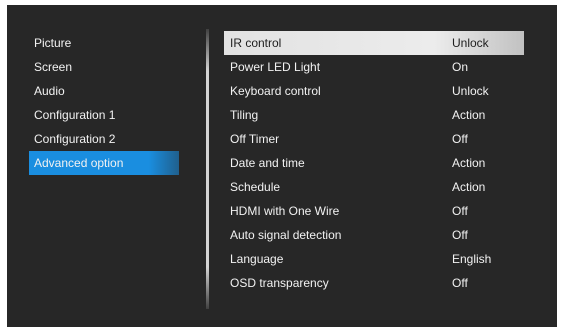 The height and width of the screenshot is (333, 564). I want to click on setting-label: HDMI with One Wire, so click(285, 211).